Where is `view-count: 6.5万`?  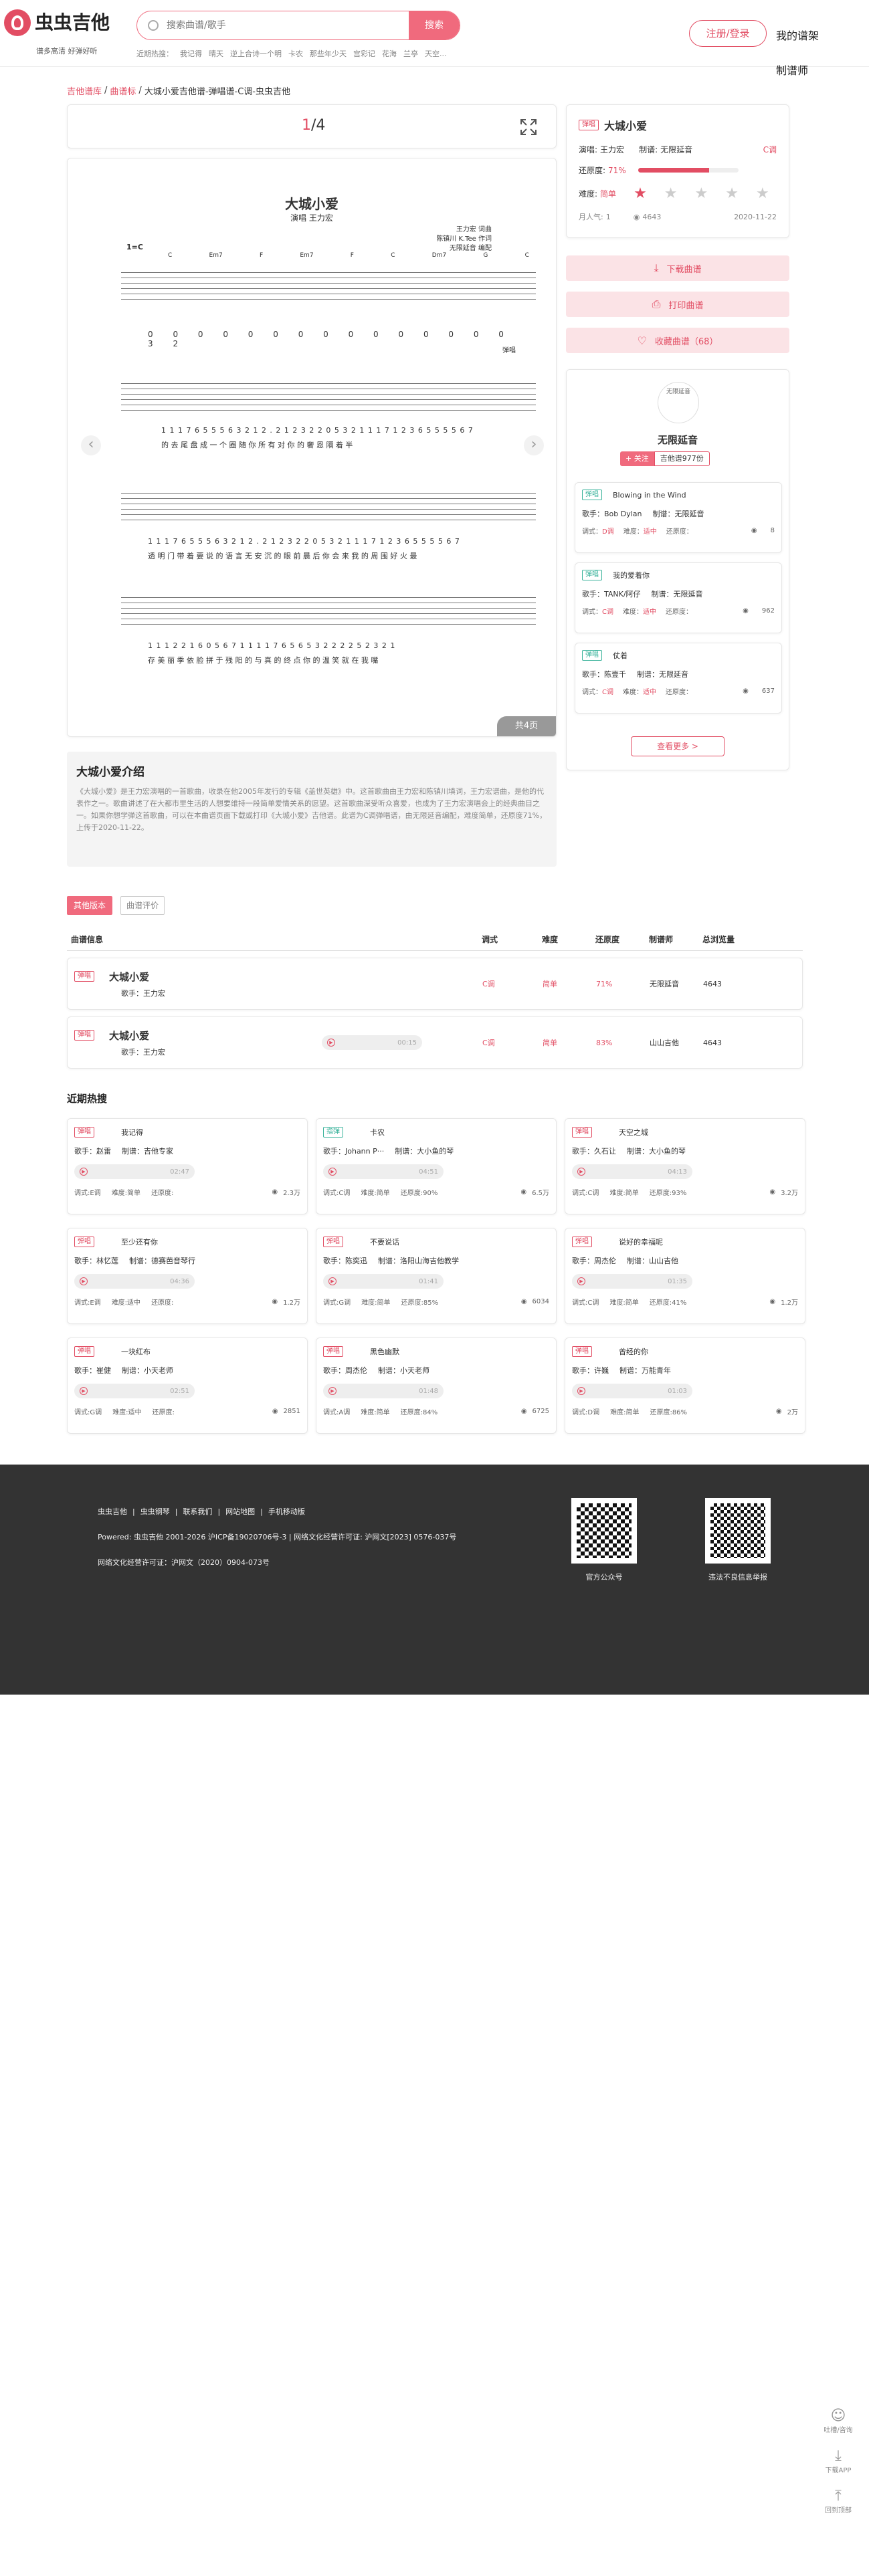
view-count: 6.5万 is located at coordinates (540, 1193).